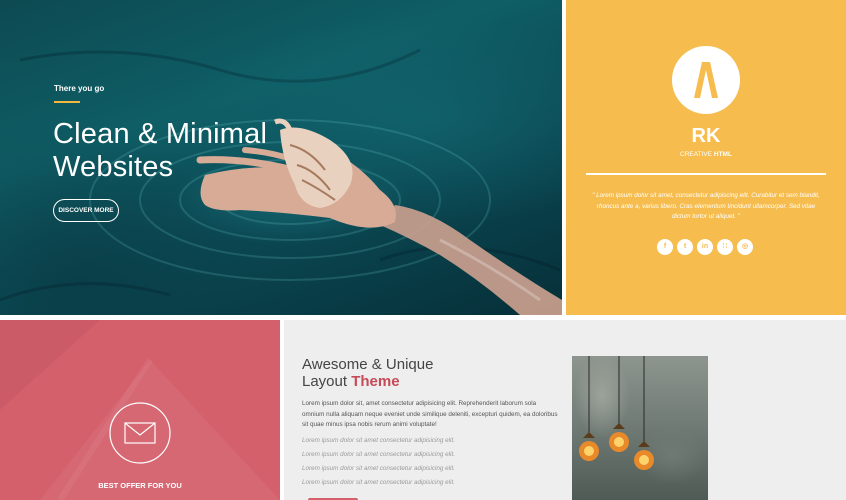  What do you see at coordinates (706, 136) in the screenshot?
I see `profile-name: RK` at bounding box center [706, 136].